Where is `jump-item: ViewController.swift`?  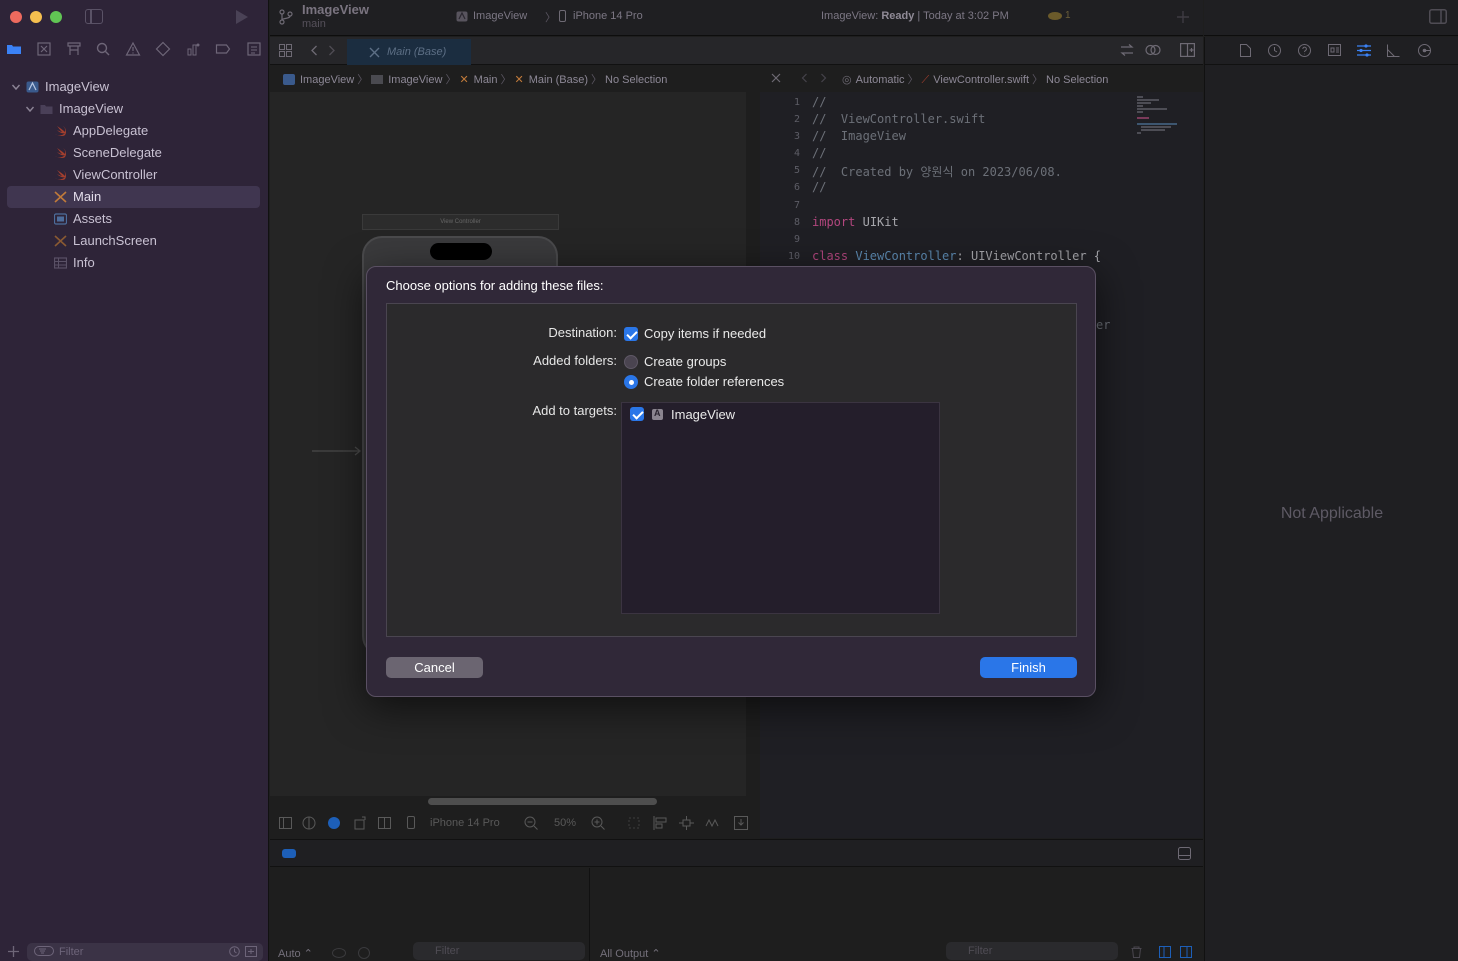
jump-item: ViewController.swift is located at coordinates (981, 80).